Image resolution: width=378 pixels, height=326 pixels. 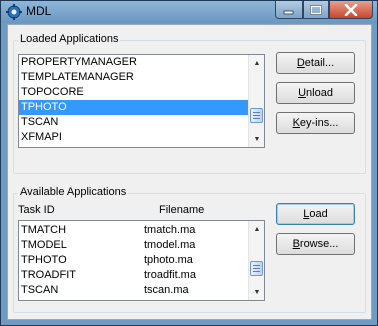 I want to click on unload-button: Unload, so click(x=315, y=93).